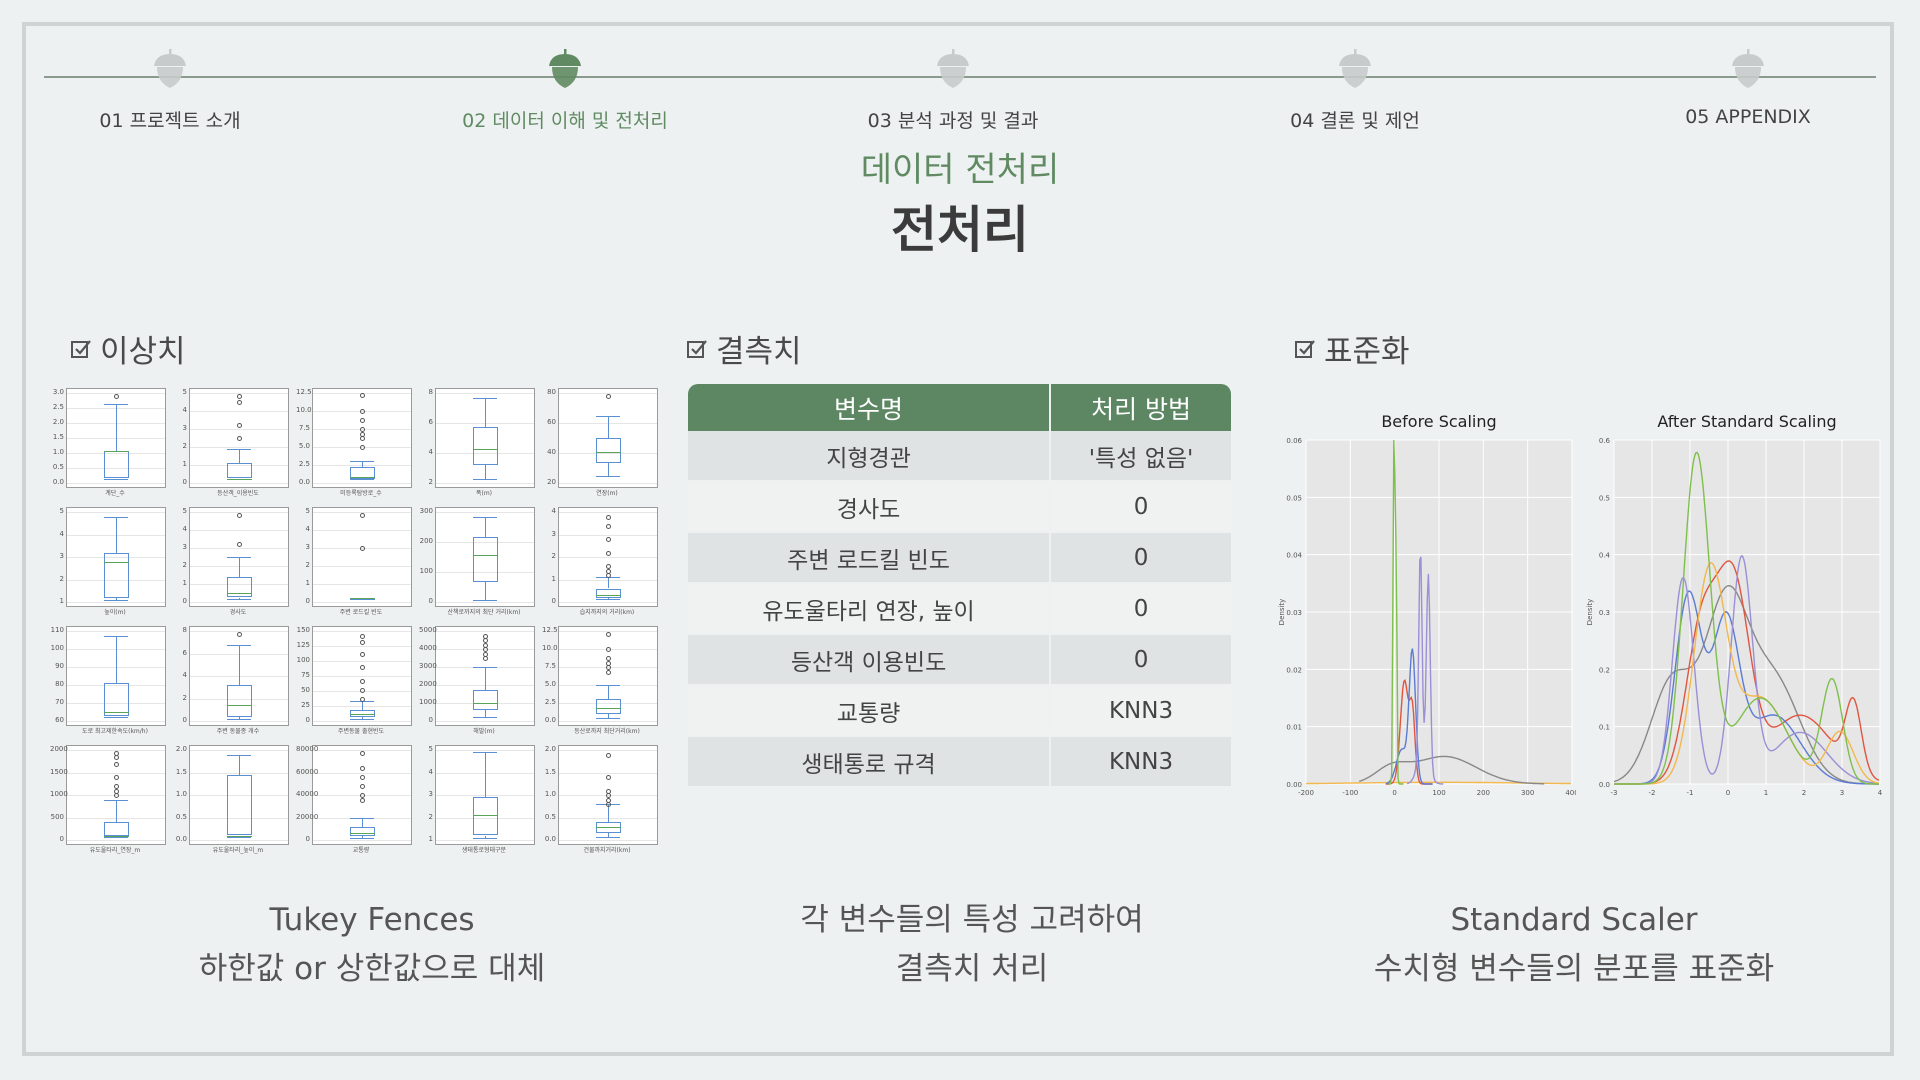 The image size is (1920, 1080). I want to click on nav-item-4: 04 결론 및 제언, so click(1355, 90).